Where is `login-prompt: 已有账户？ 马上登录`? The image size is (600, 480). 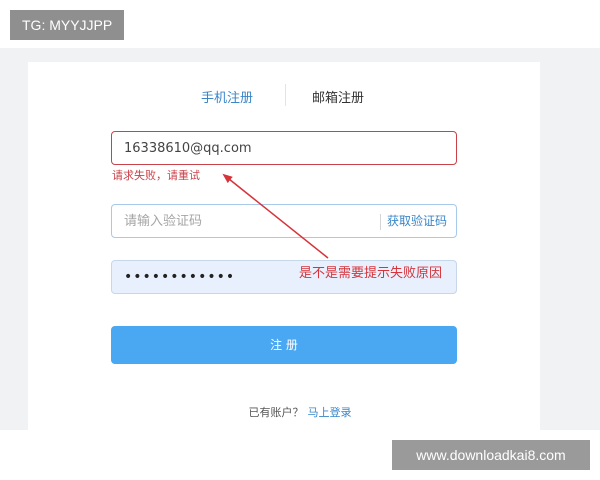 login-prompt: 已有账户？ 马上登录 is located at coordinates (300, 412).